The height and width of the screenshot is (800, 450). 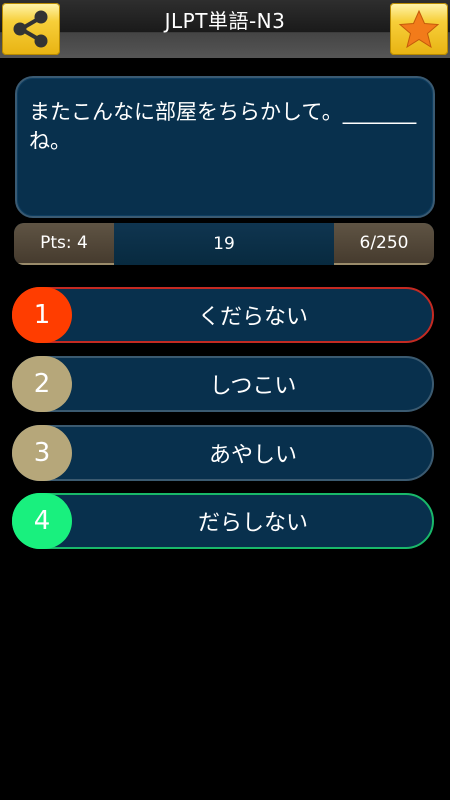 What do you see at coordinates (252, 455) in the screenshot?
I see `answer-text: あやしい` at bounding box center [252, 455].